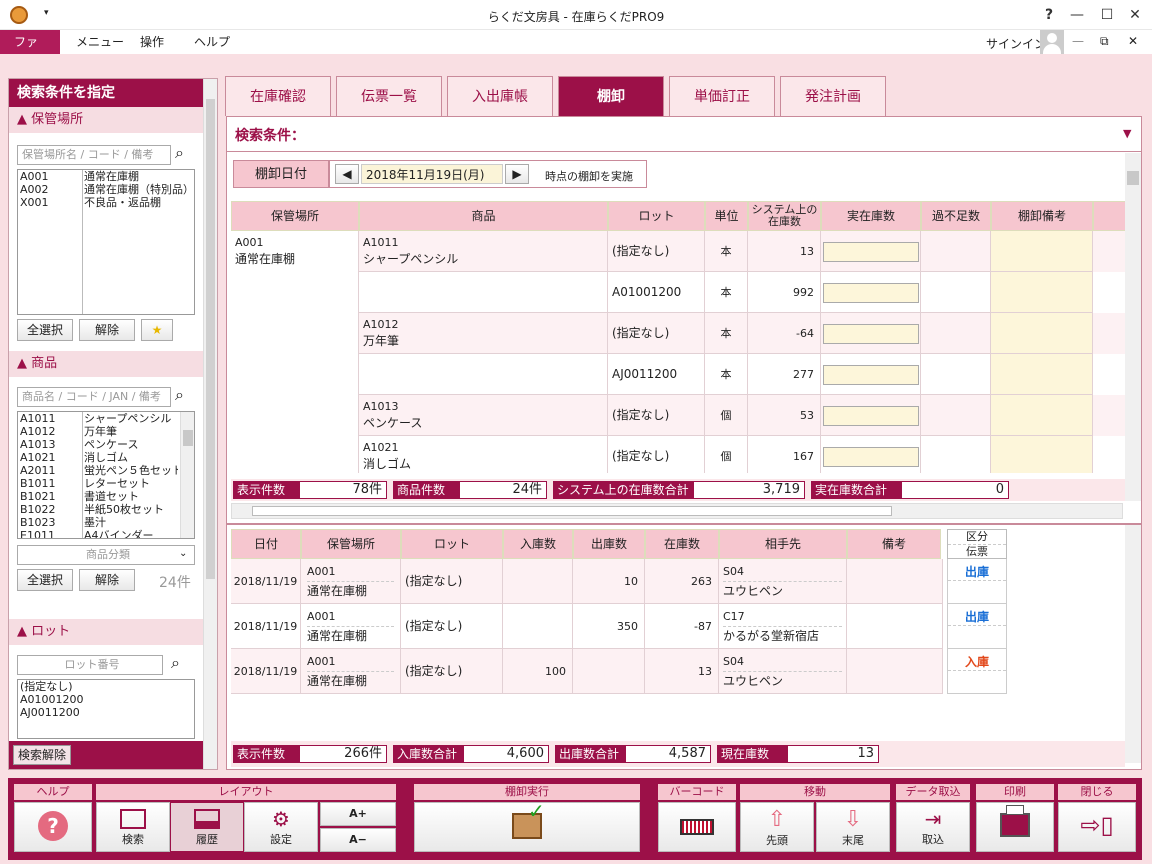 The height and width of the screenshot is (864, 1152). What do you see at coordinates (1016, 43) in the screenshot?
I see `signin-link: サインイン` at bounding box center [1016, 43].